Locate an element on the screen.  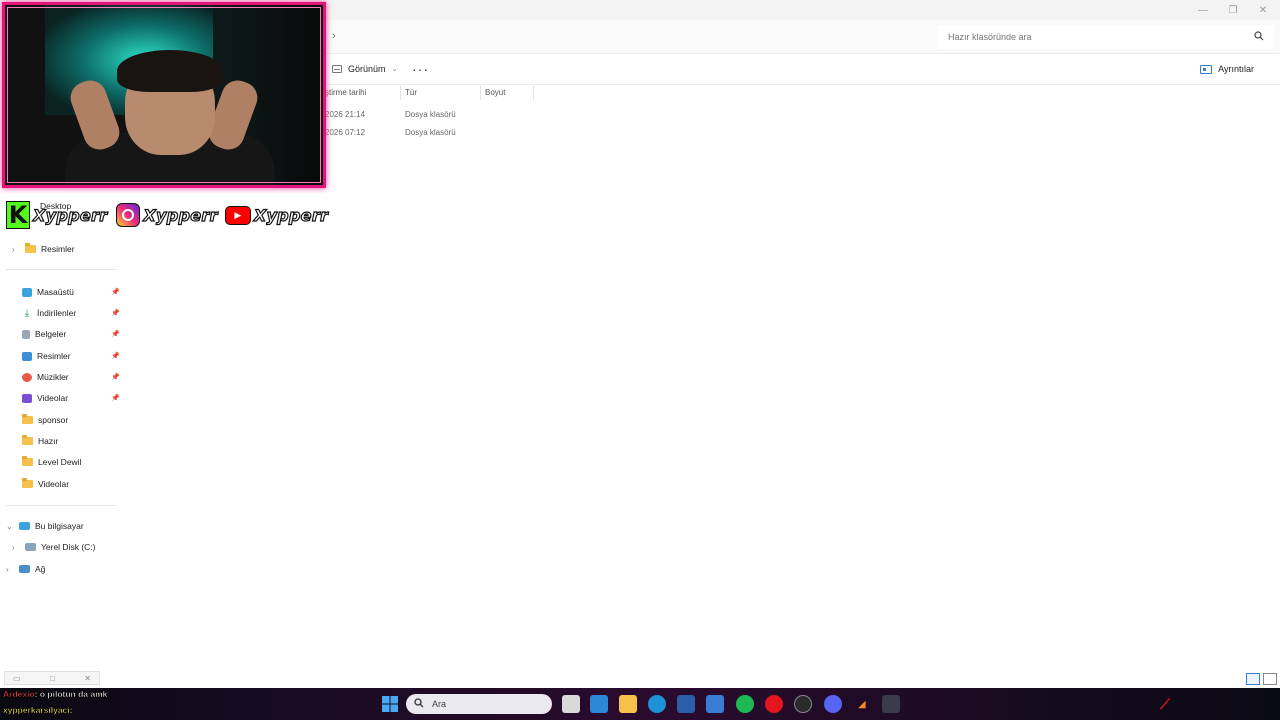
computer-icon is located at coordinates (24, 526).